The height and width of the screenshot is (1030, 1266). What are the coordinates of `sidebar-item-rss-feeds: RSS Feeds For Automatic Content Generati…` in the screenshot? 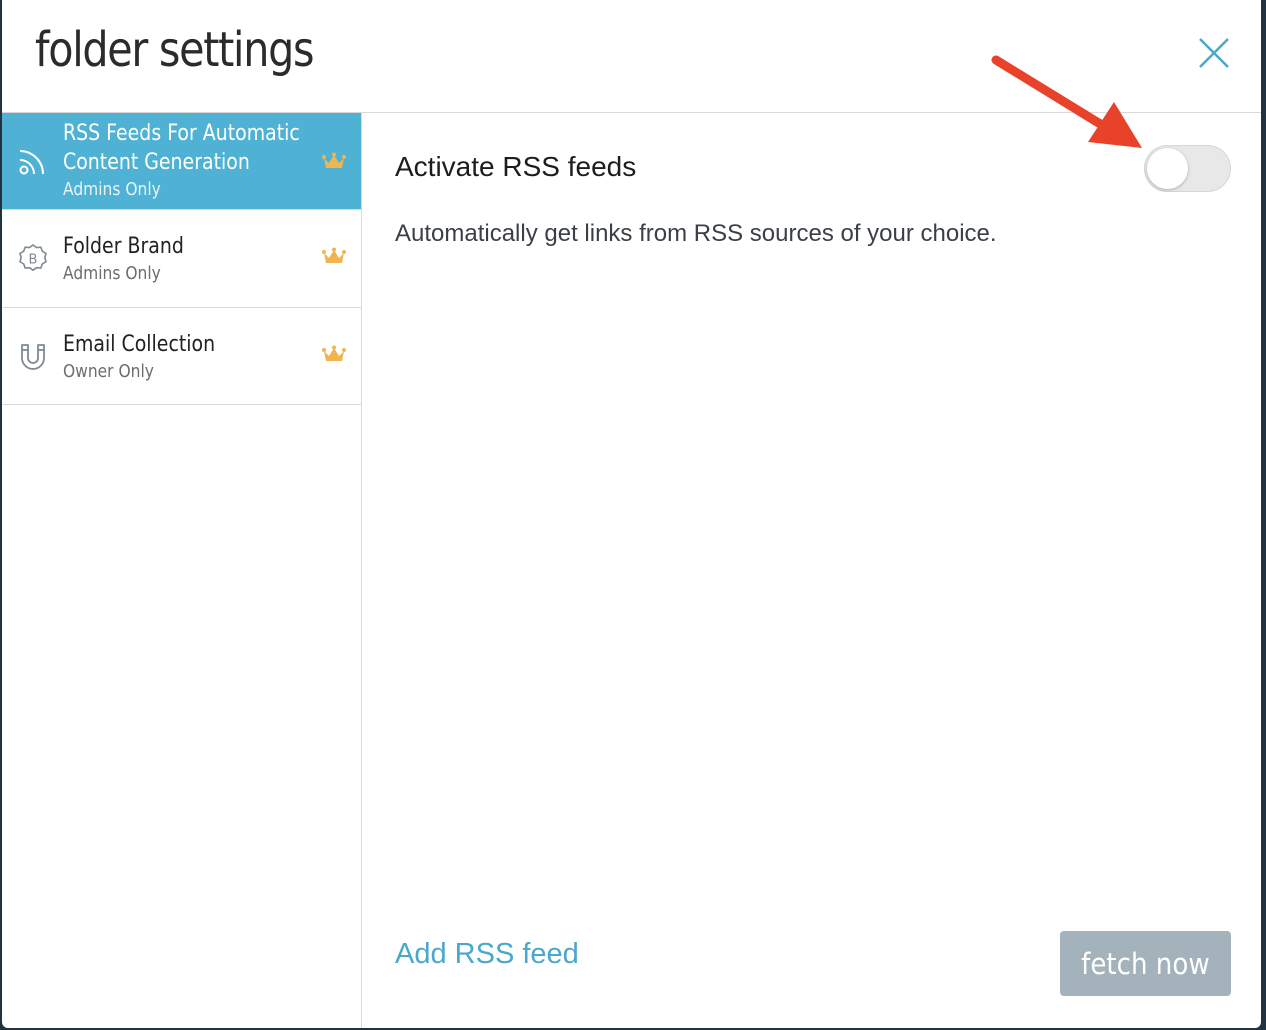 It's located at (181, 161).